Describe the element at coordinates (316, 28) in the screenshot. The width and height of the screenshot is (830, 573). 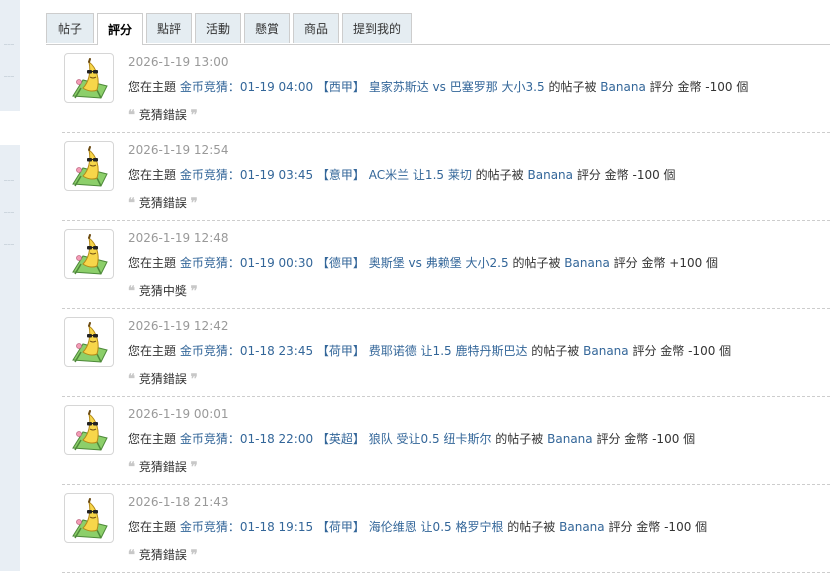
I see `tab-goods: 商品` at that location.